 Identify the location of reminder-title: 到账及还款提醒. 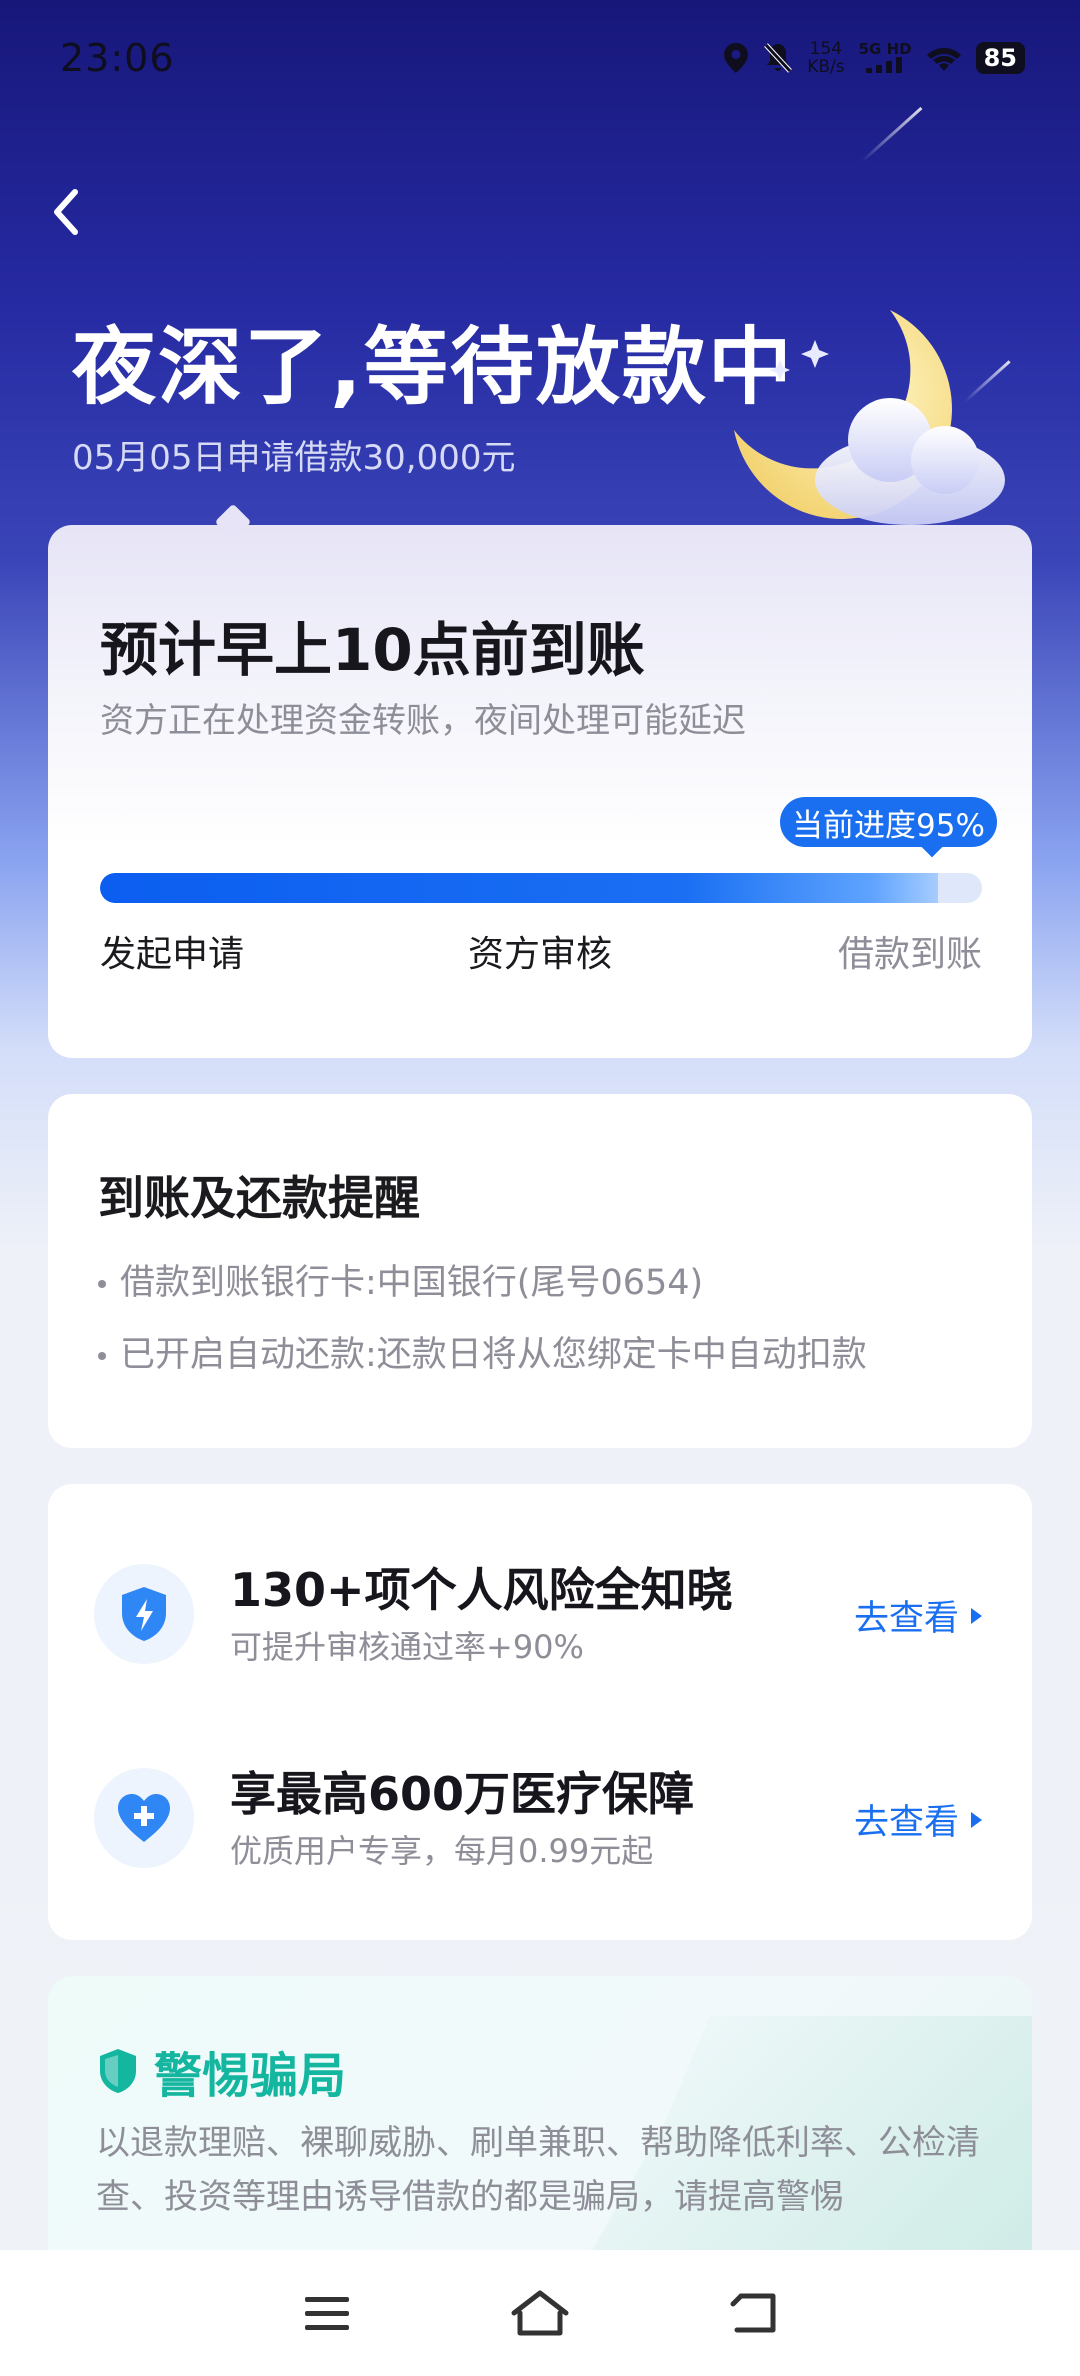
(259, 1198).